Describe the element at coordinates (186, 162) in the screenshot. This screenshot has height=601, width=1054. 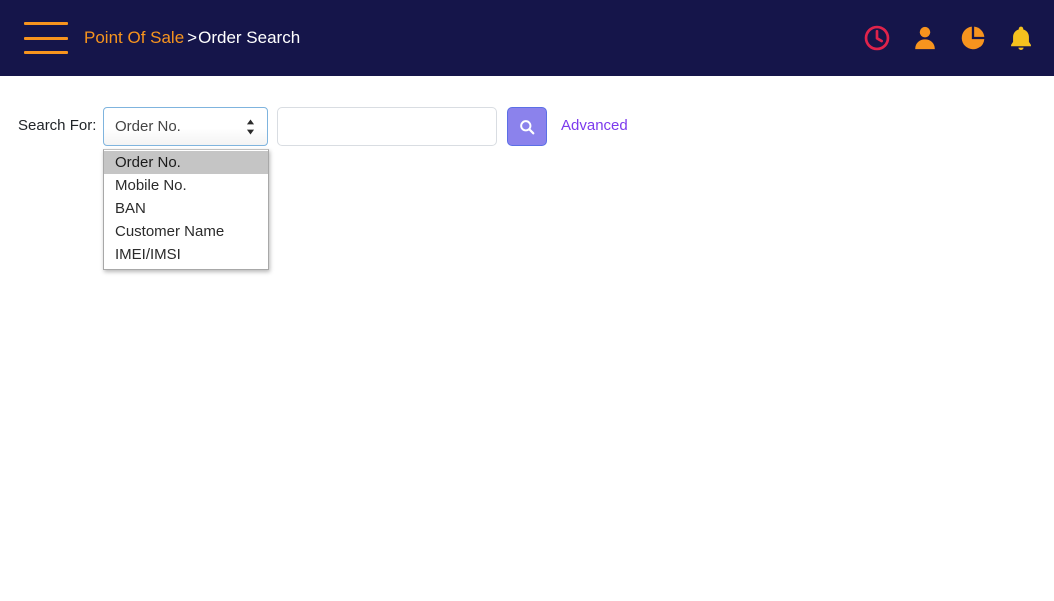
I see `dropdown-option-order-no: Order No.` at that location.